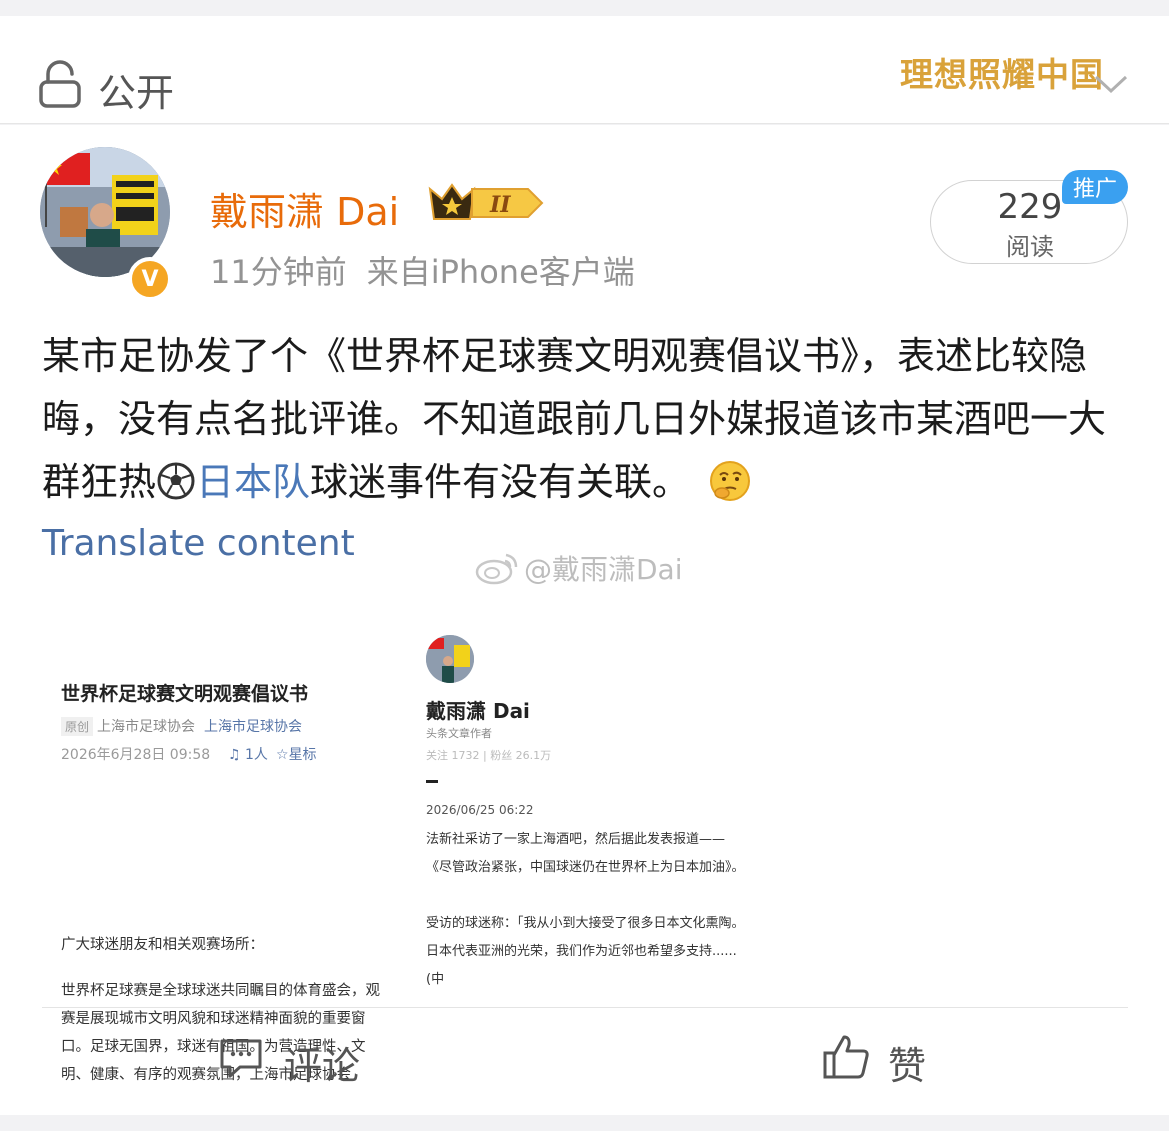 The width and height of the screenshot is (1169, 1131). What do you see at coordinates (1111, 84) in the screenshot?
I see `chevron-down-icon` at bounding box center [1111, 84].